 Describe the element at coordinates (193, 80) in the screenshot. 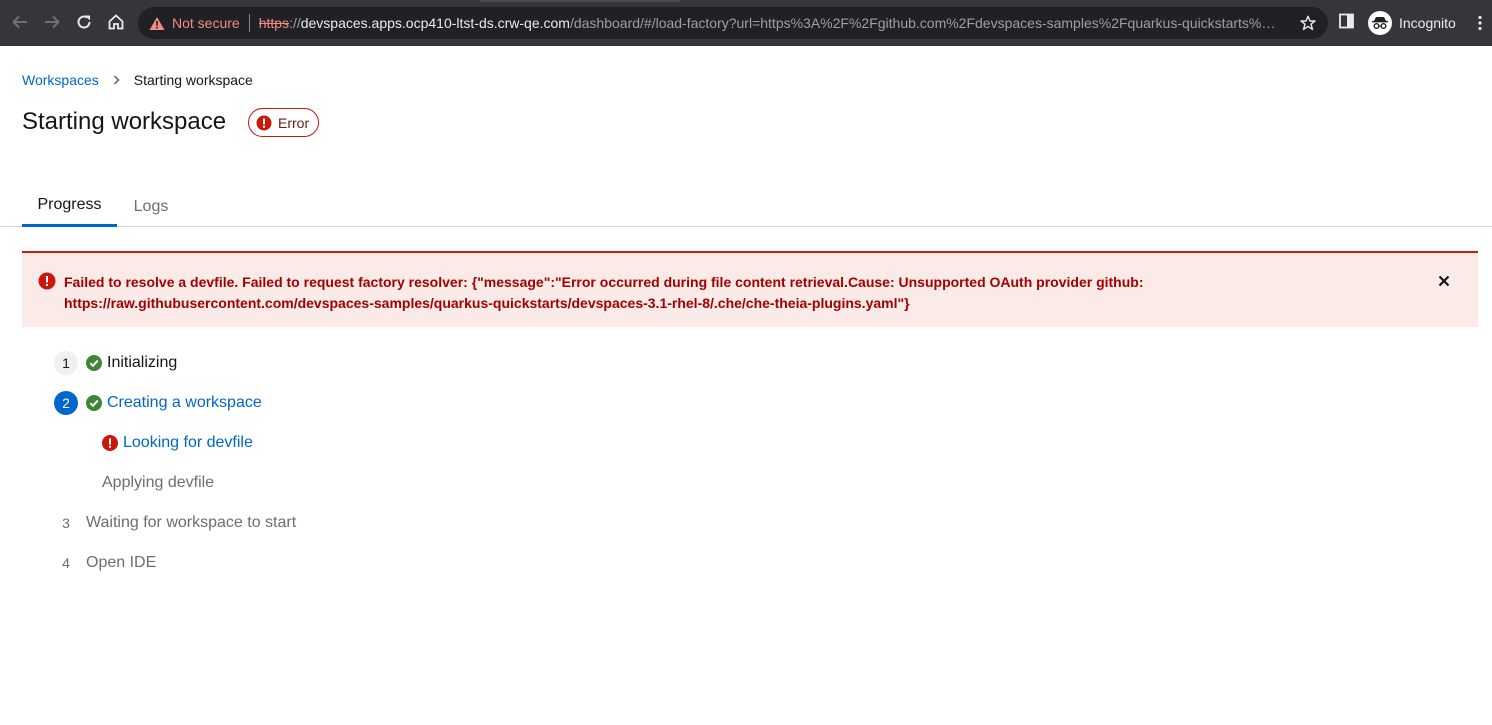

I see `breadcrumb-current: Starting workspace` at that location.